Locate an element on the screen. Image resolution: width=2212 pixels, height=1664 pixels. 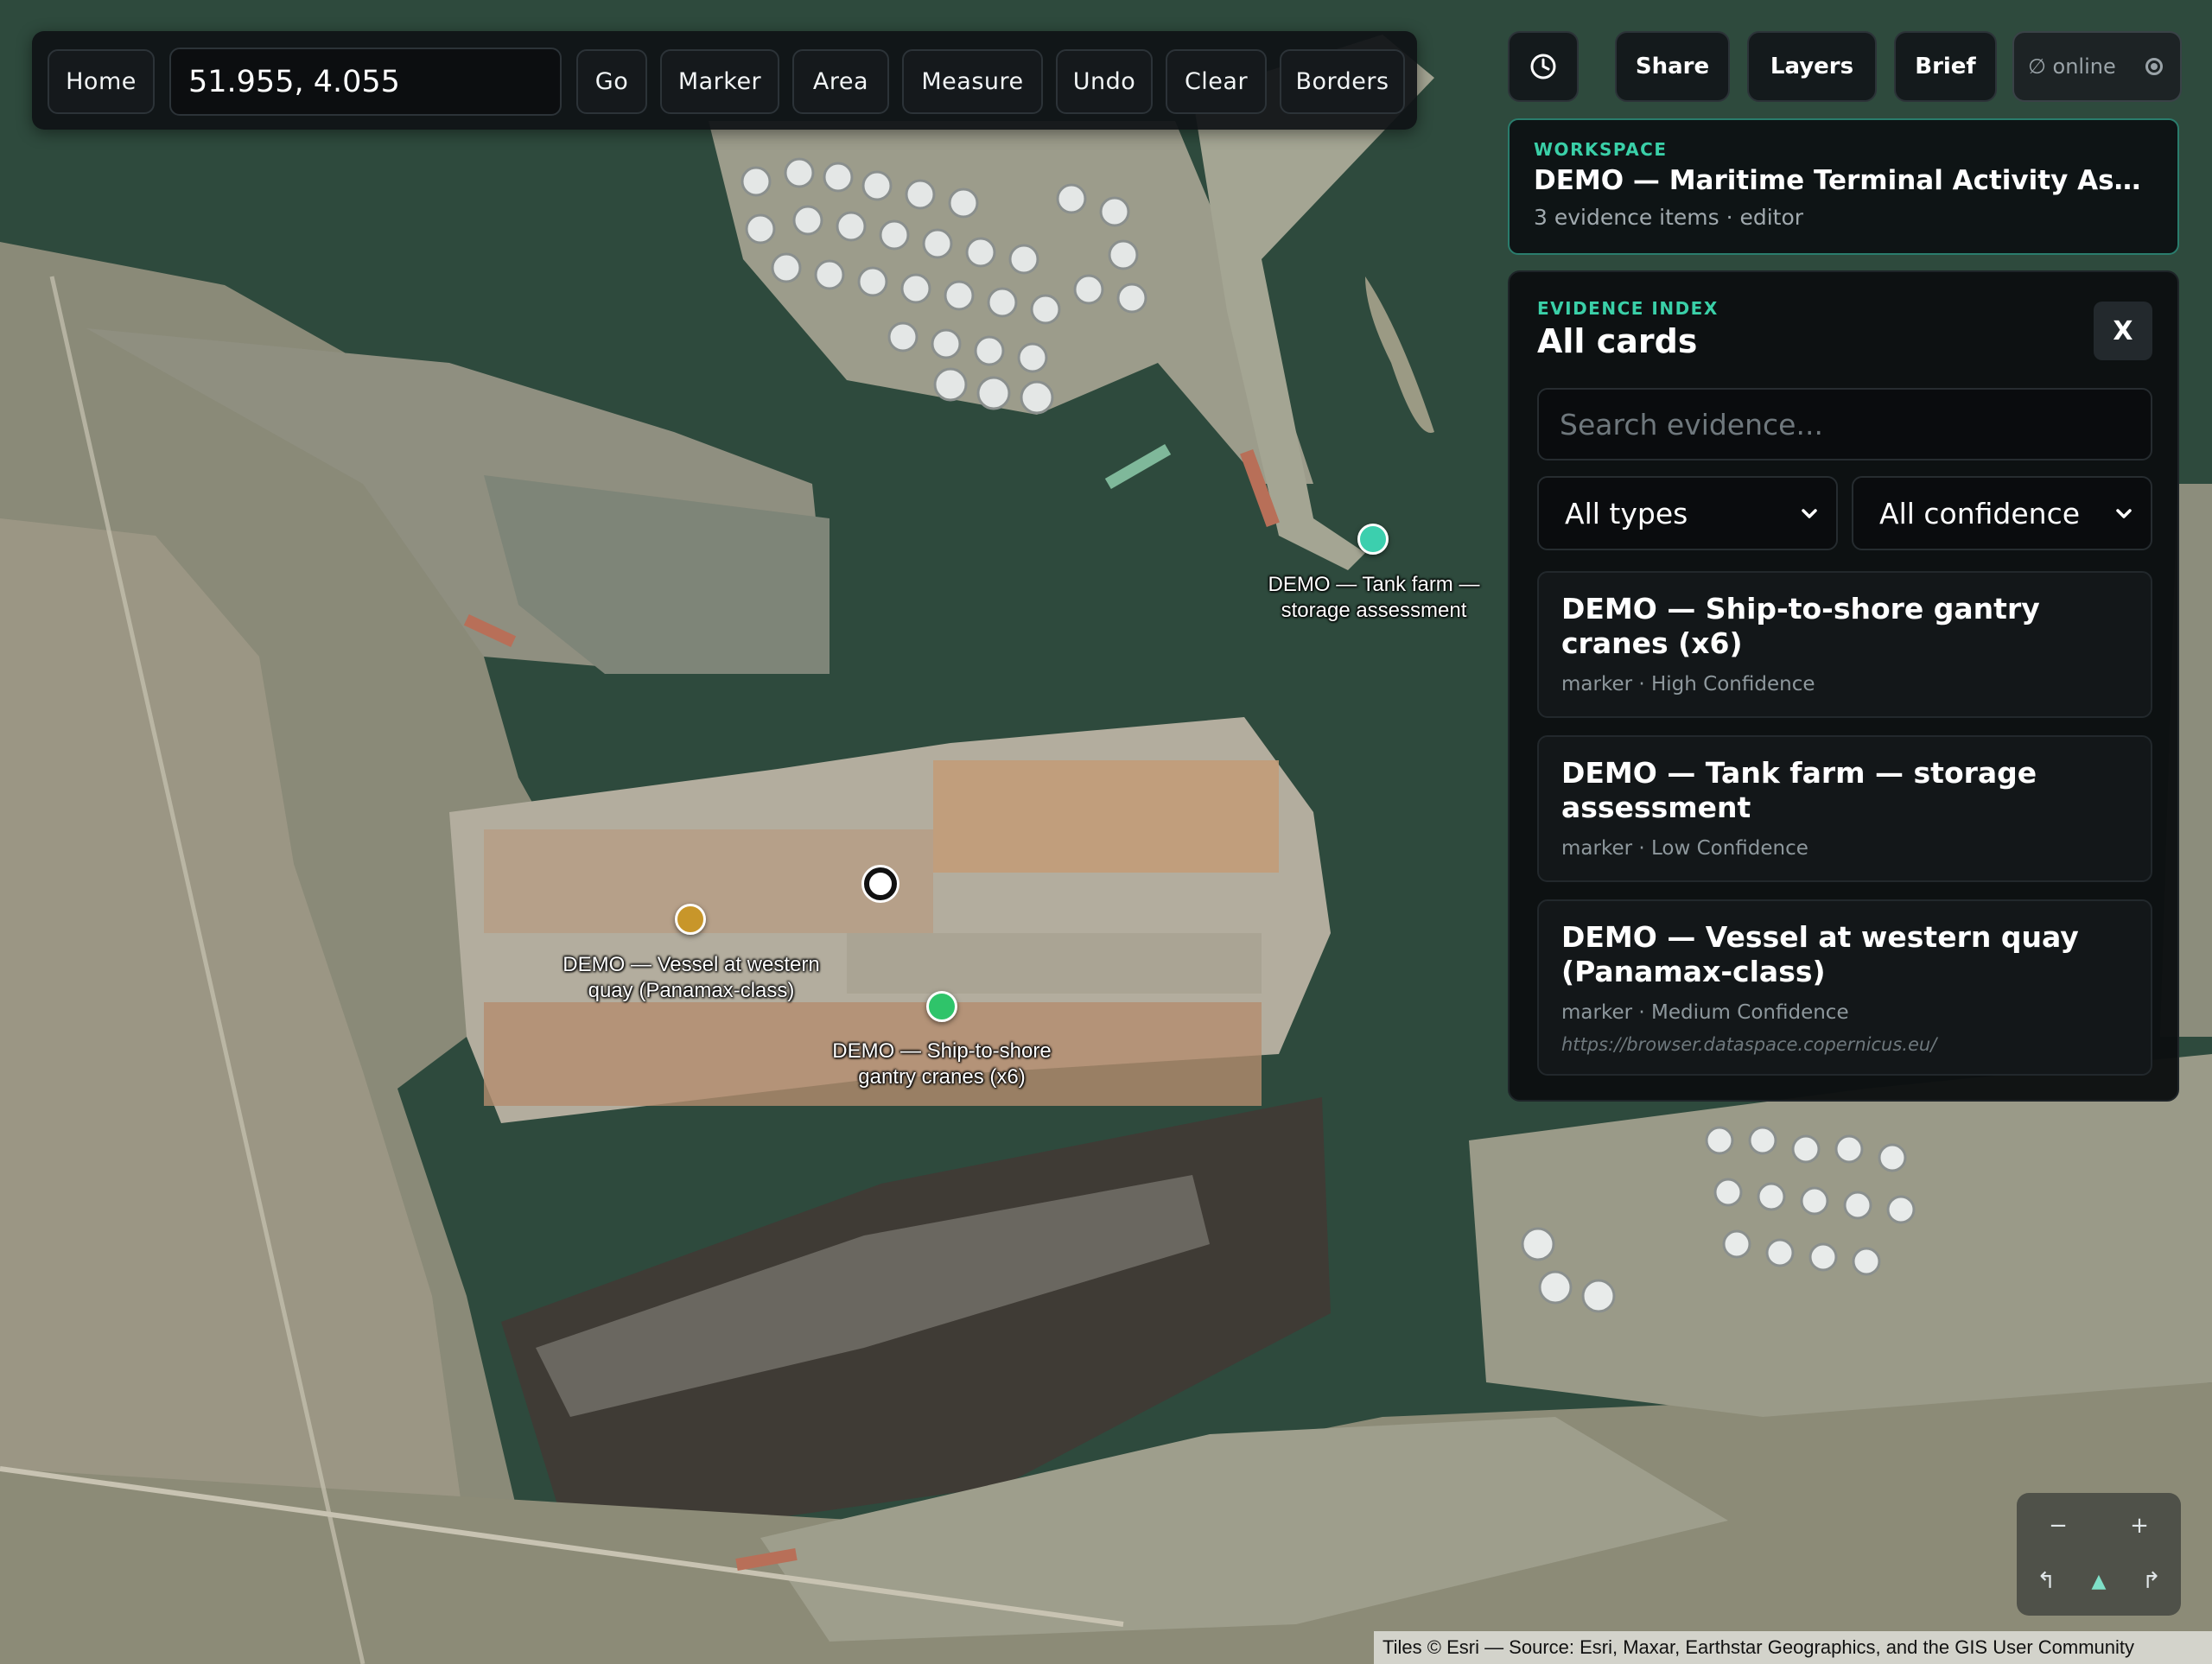
zoom-in-button: + is located at coordinates (2139, 1526).